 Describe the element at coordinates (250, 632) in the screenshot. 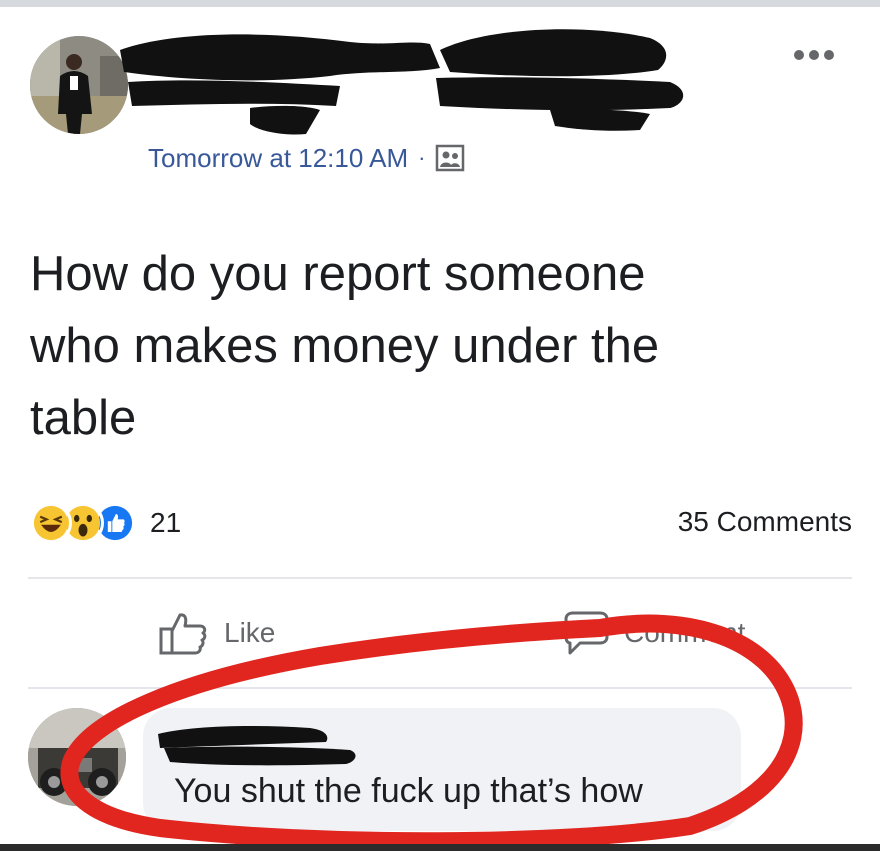

I see `like-label: Like` at that location.